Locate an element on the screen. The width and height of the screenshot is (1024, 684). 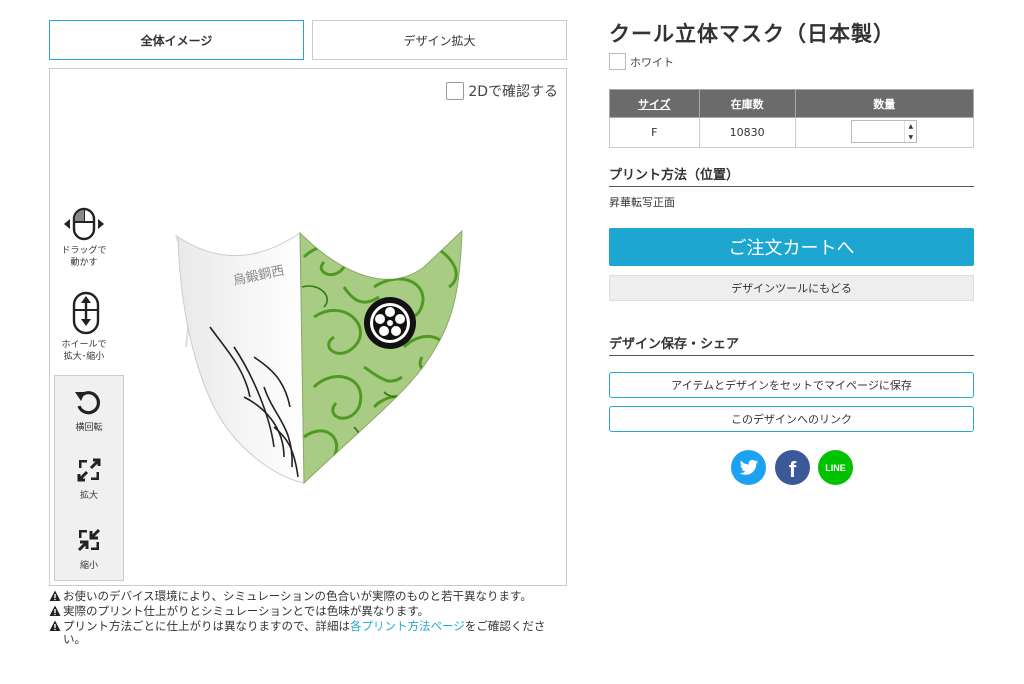
mask-3d-render: 烏鍛鋼西 is located at coordinates (319, 357).